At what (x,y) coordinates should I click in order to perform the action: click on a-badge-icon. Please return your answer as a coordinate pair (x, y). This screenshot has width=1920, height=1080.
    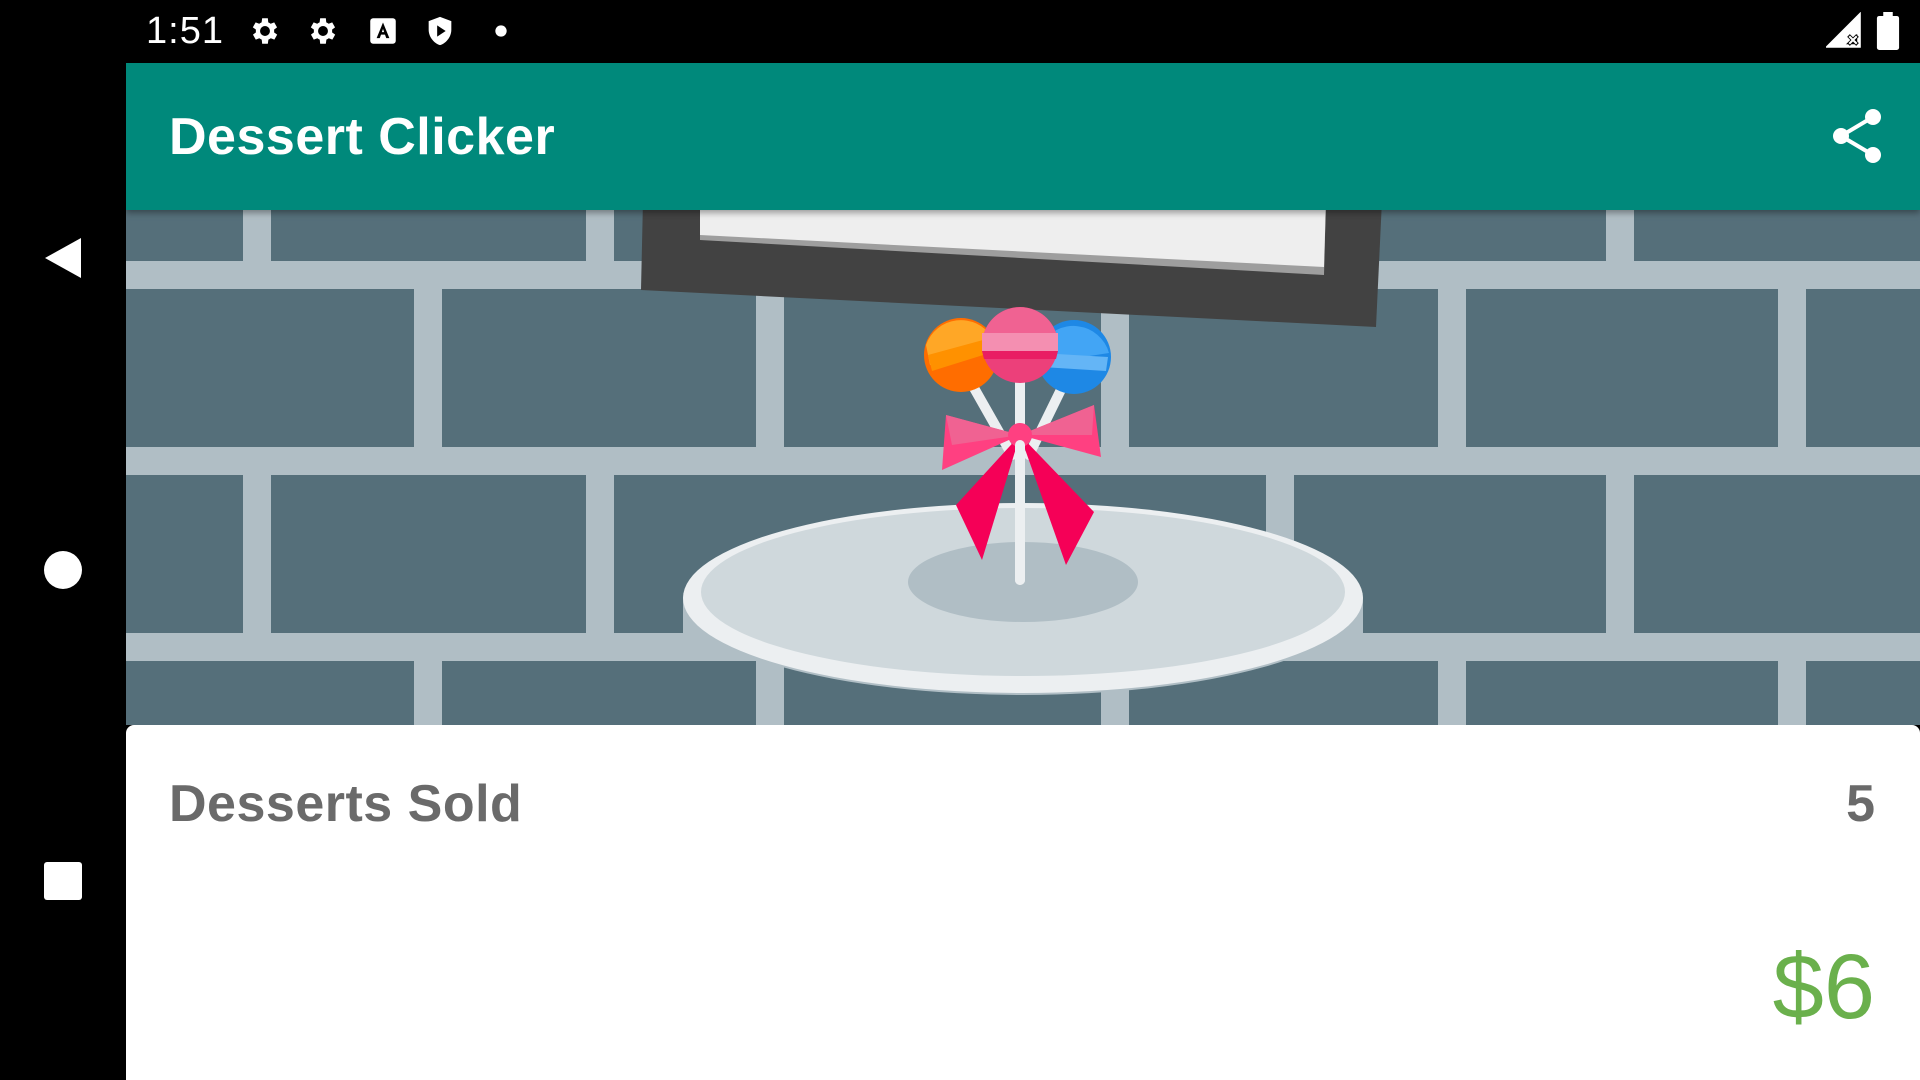
    Looking at the image, I should click on (383, 31).